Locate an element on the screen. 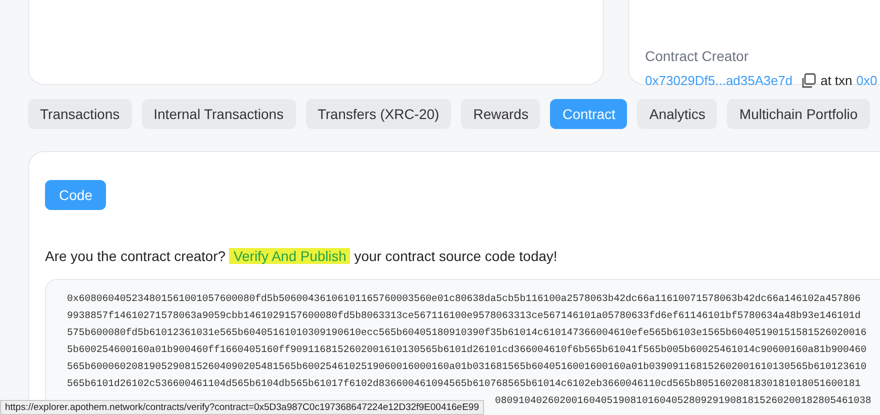  copy-icon is located at coordinates (808, 80).